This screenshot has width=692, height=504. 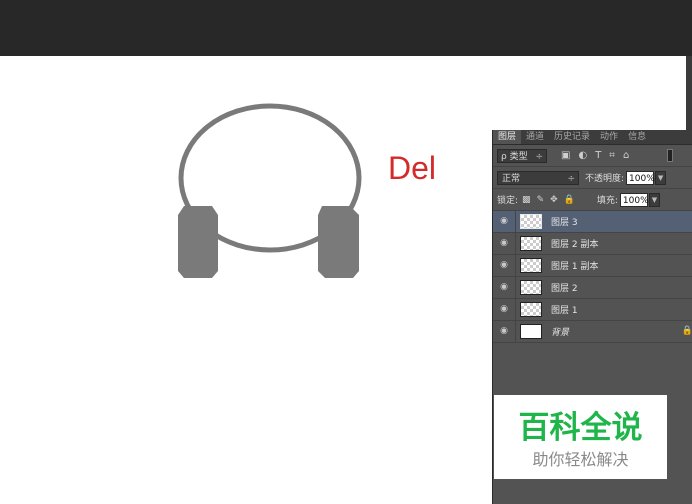 I want to click on lock-position-icon: ✥, so click(x=554, y=200).